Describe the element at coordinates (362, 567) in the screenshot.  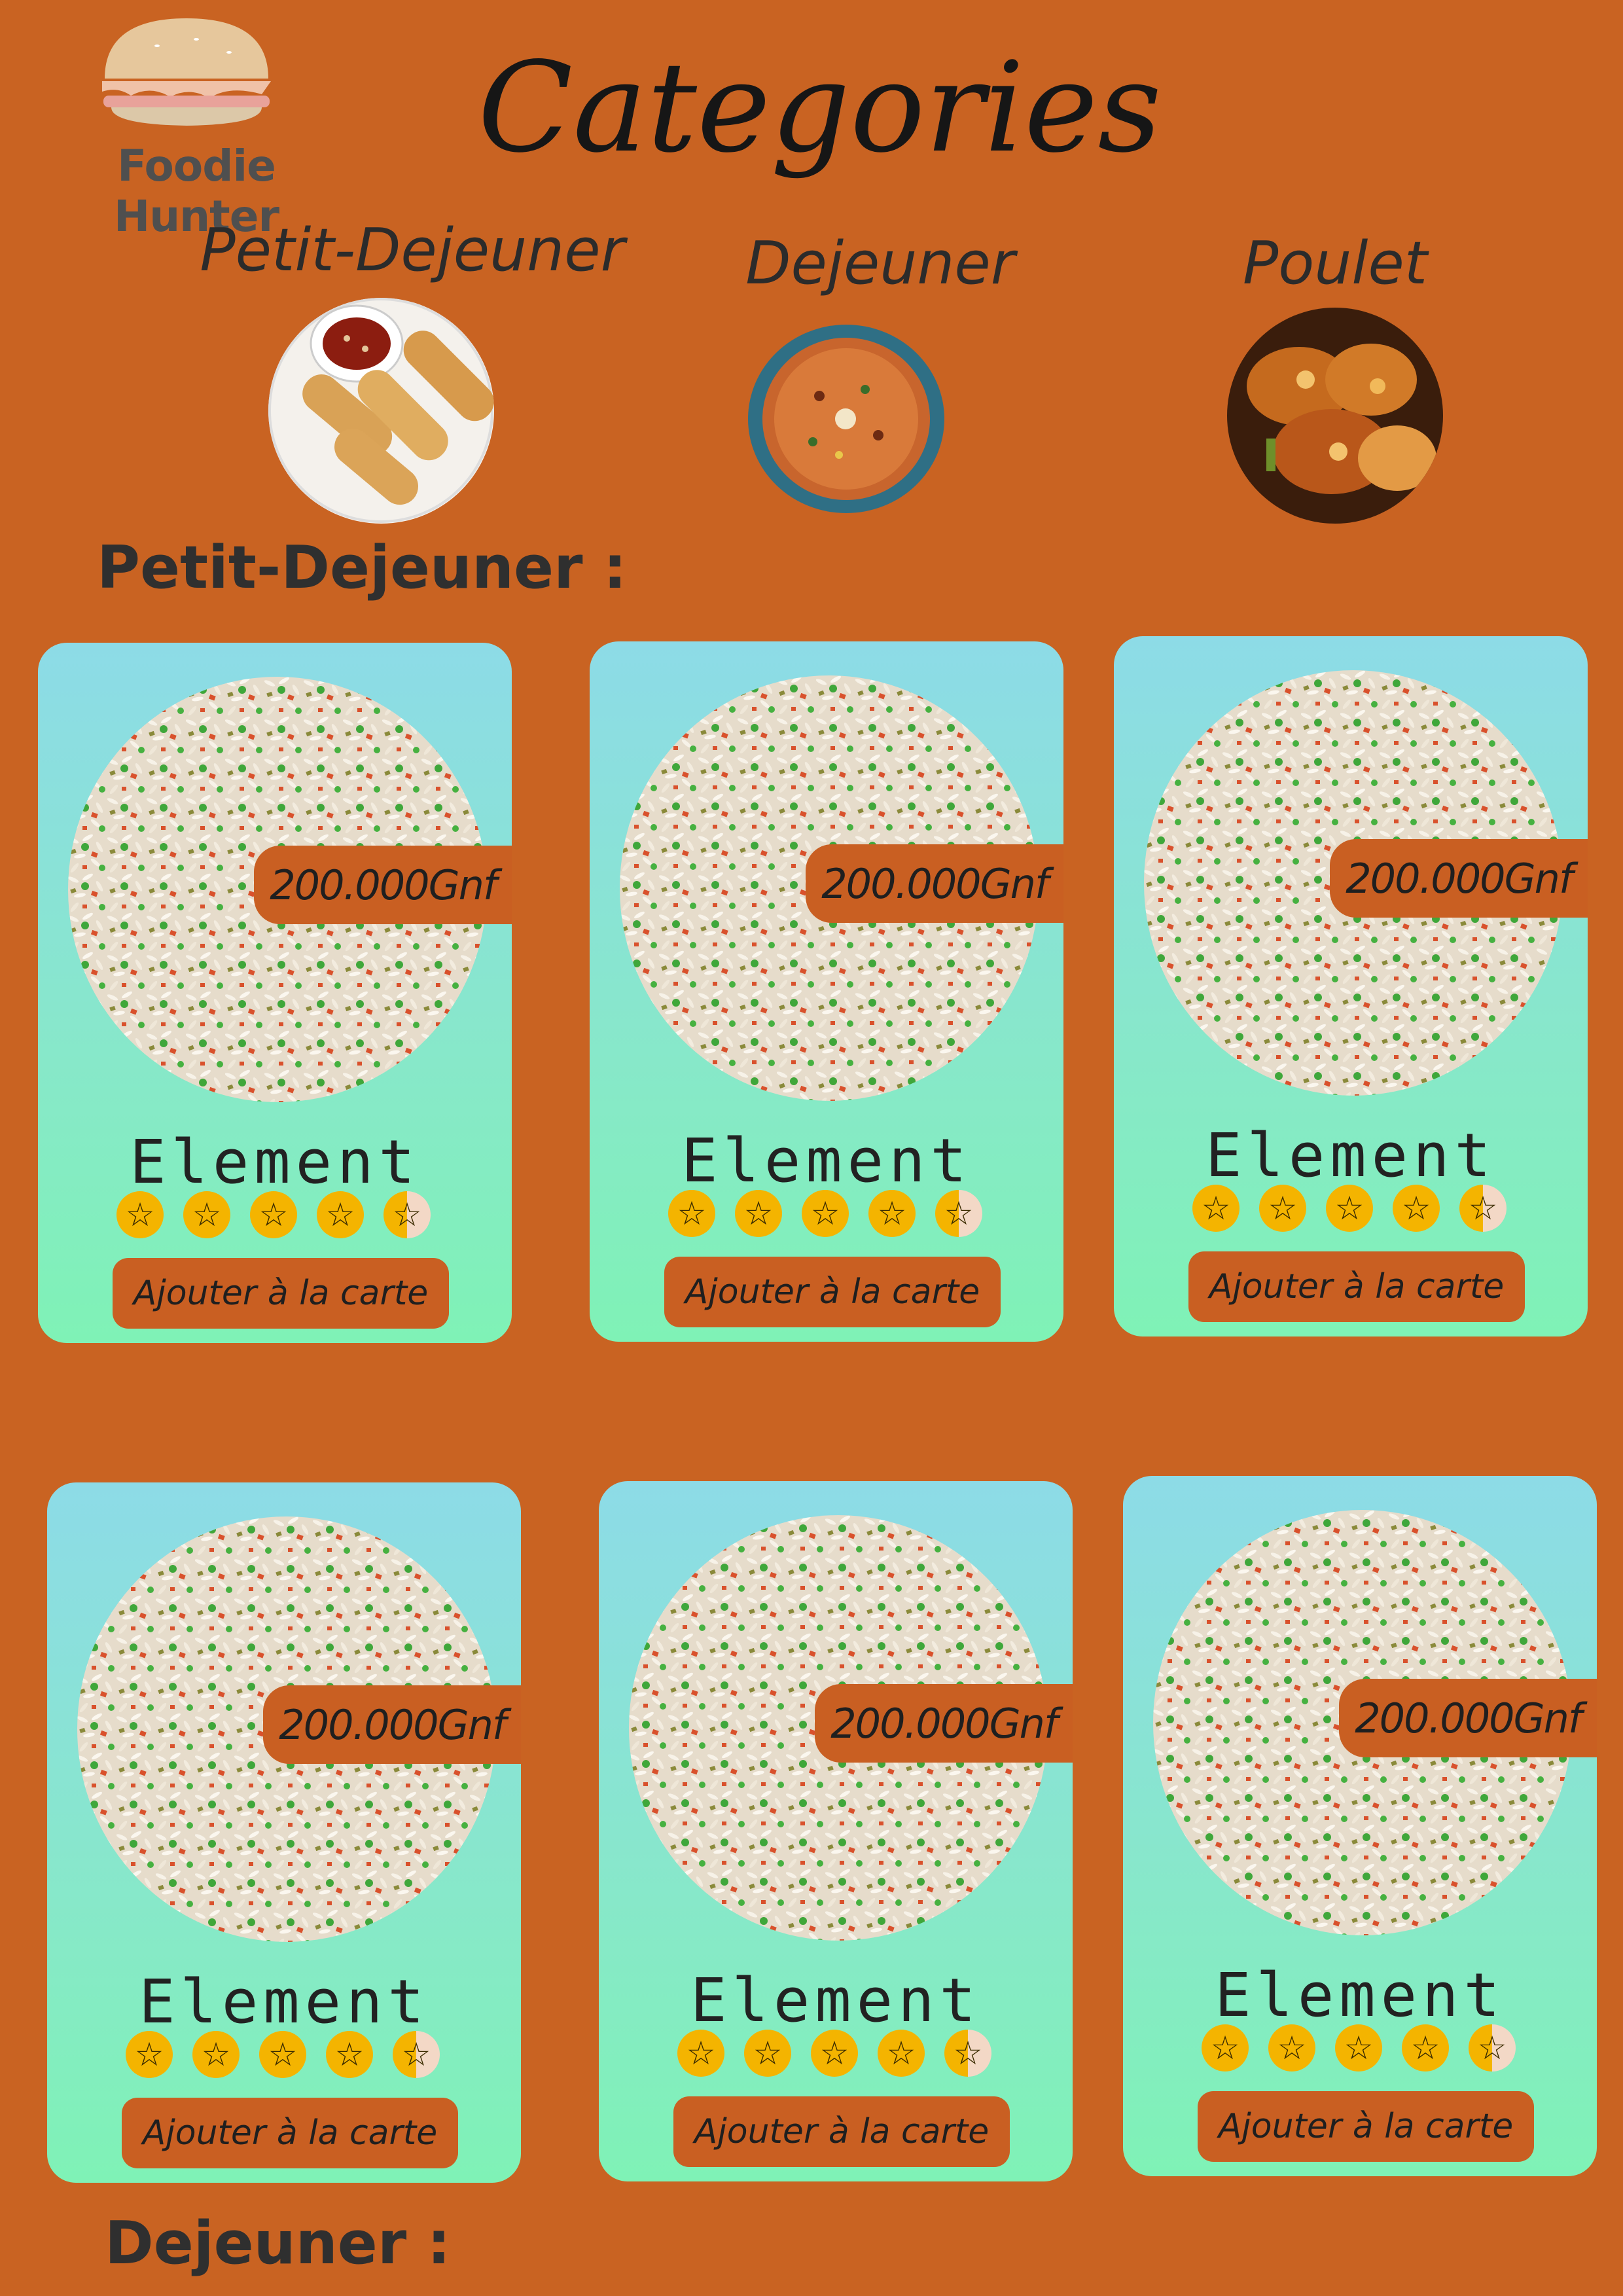
I see `section-heading-petit-dejeuner: Petit-Dejeuner :` at that location.